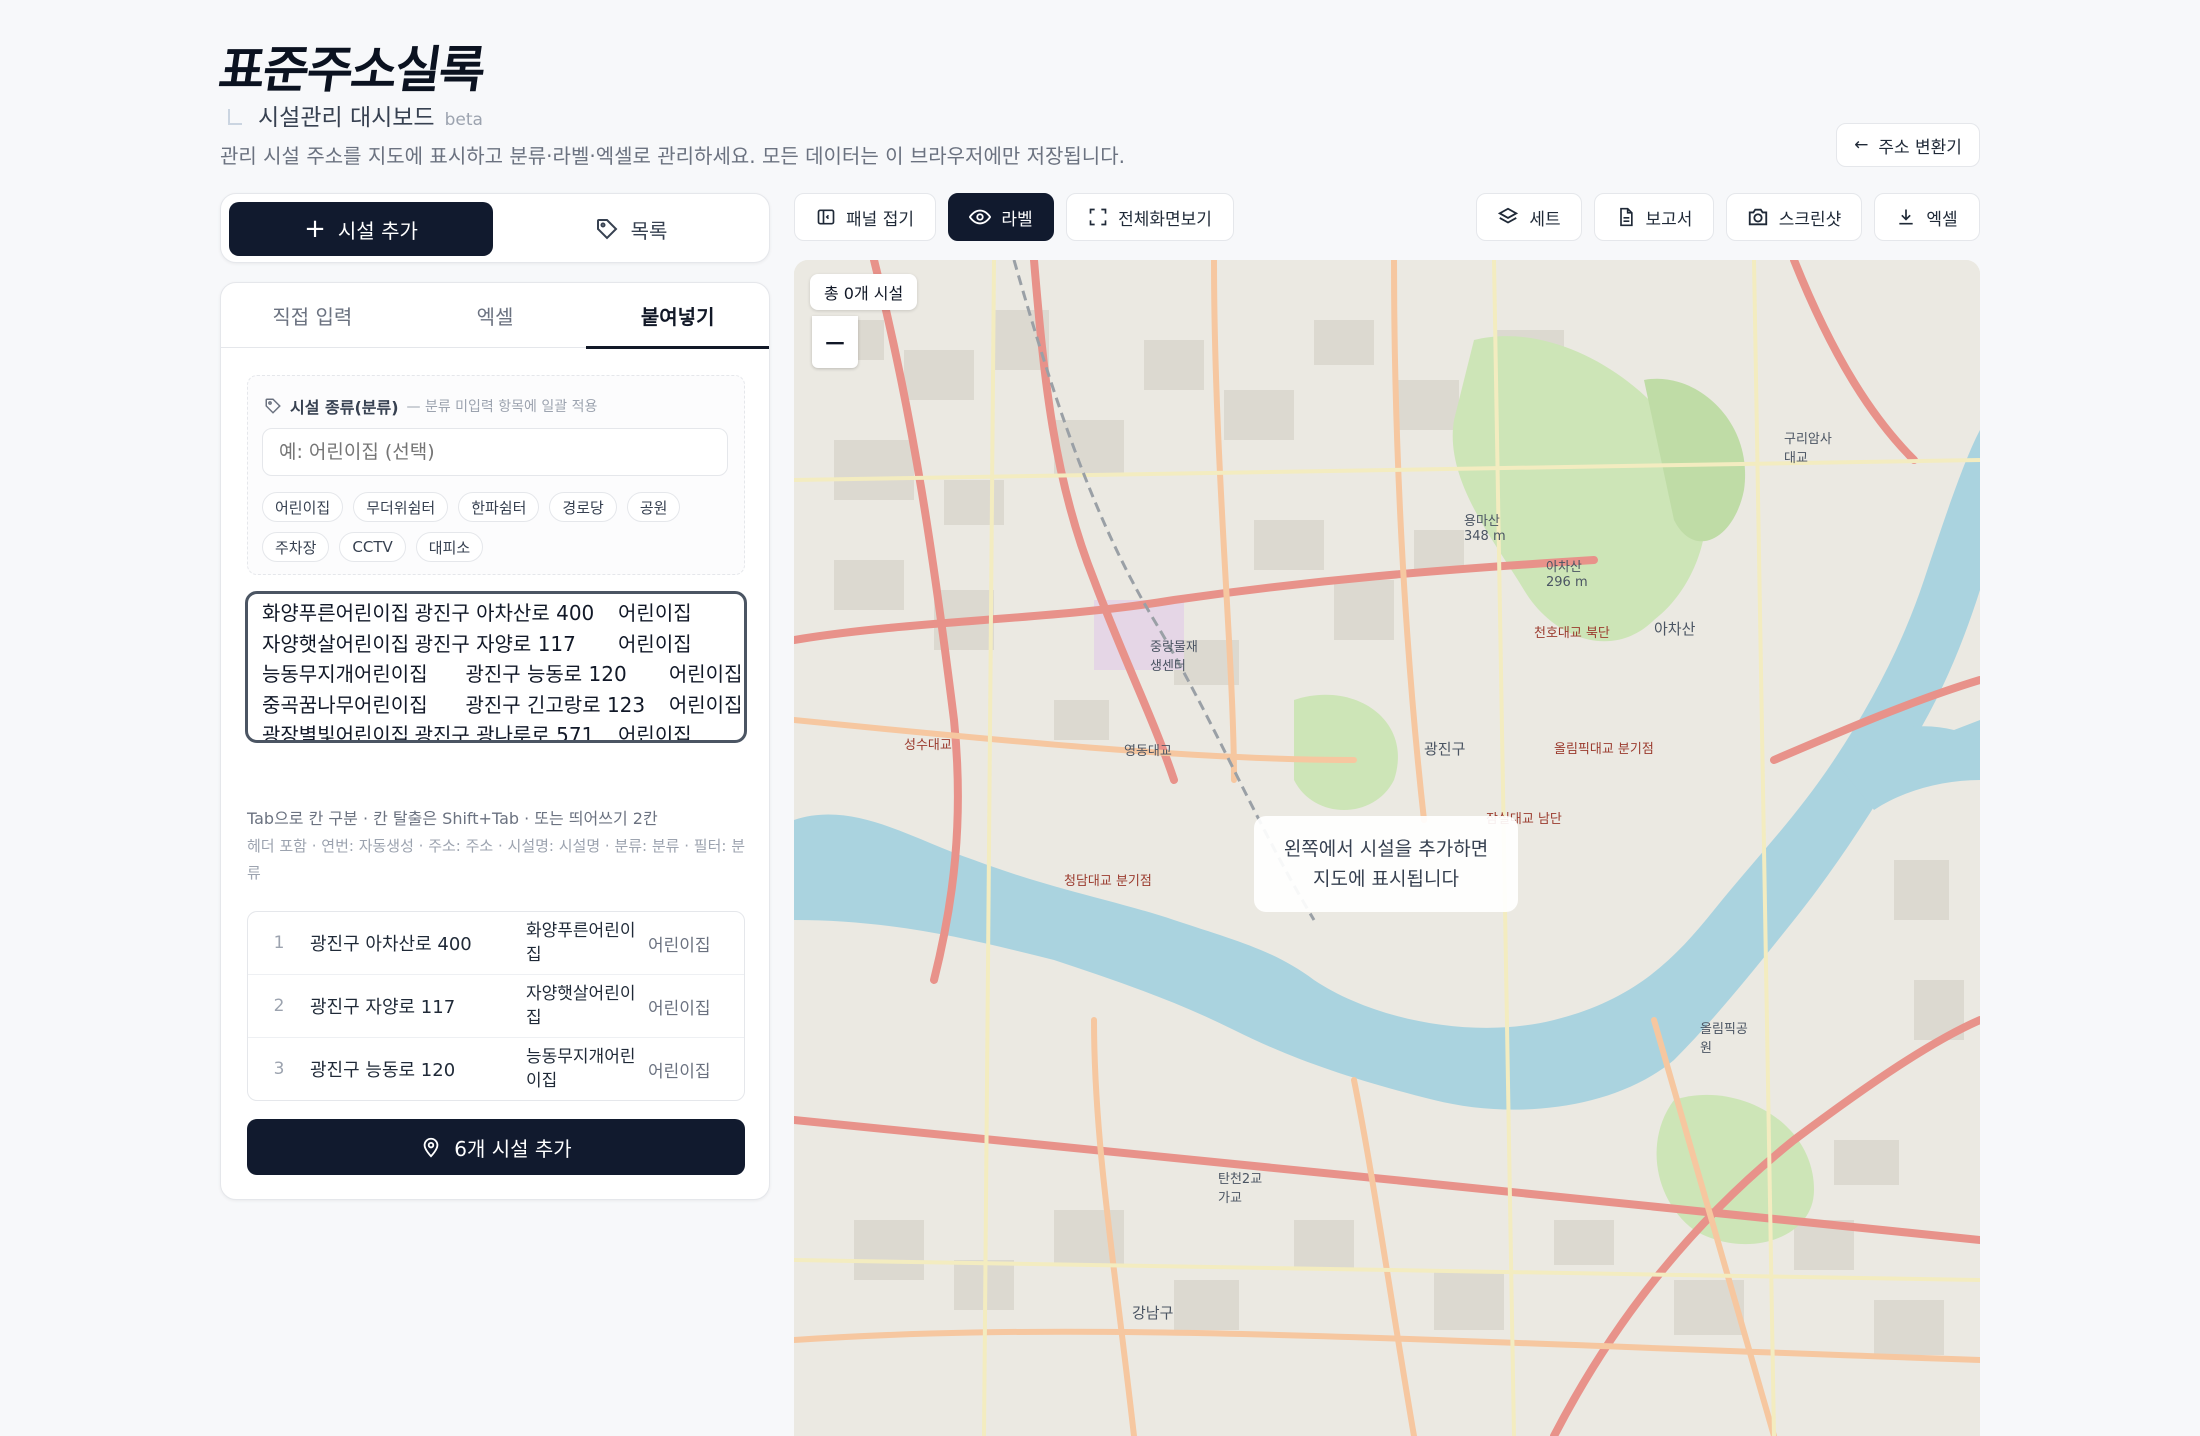  I want to click on label-toggle-button: 라벨, so click(1001, 217).